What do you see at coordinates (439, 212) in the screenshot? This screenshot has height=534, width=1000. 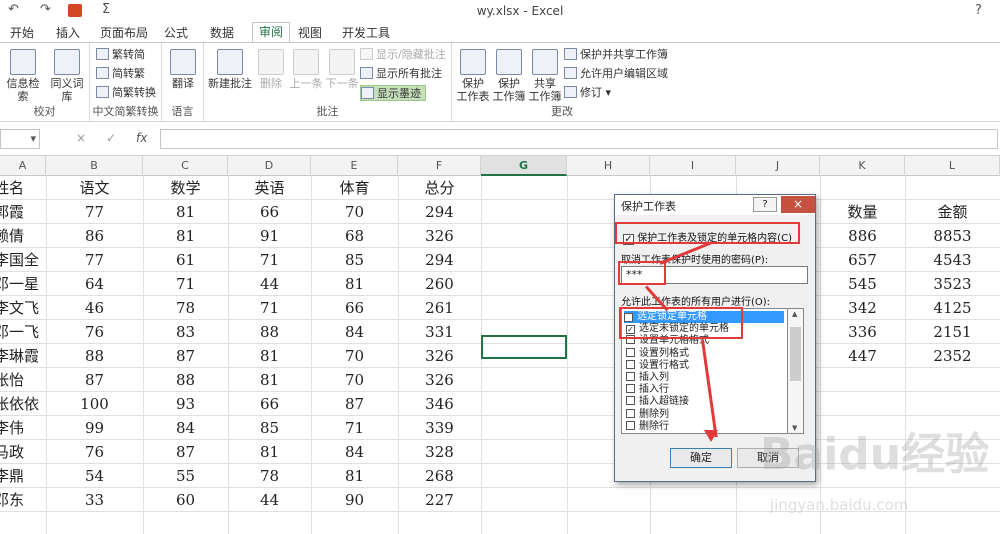 I see `data-cell: 294` at bounding box center [439, 212].